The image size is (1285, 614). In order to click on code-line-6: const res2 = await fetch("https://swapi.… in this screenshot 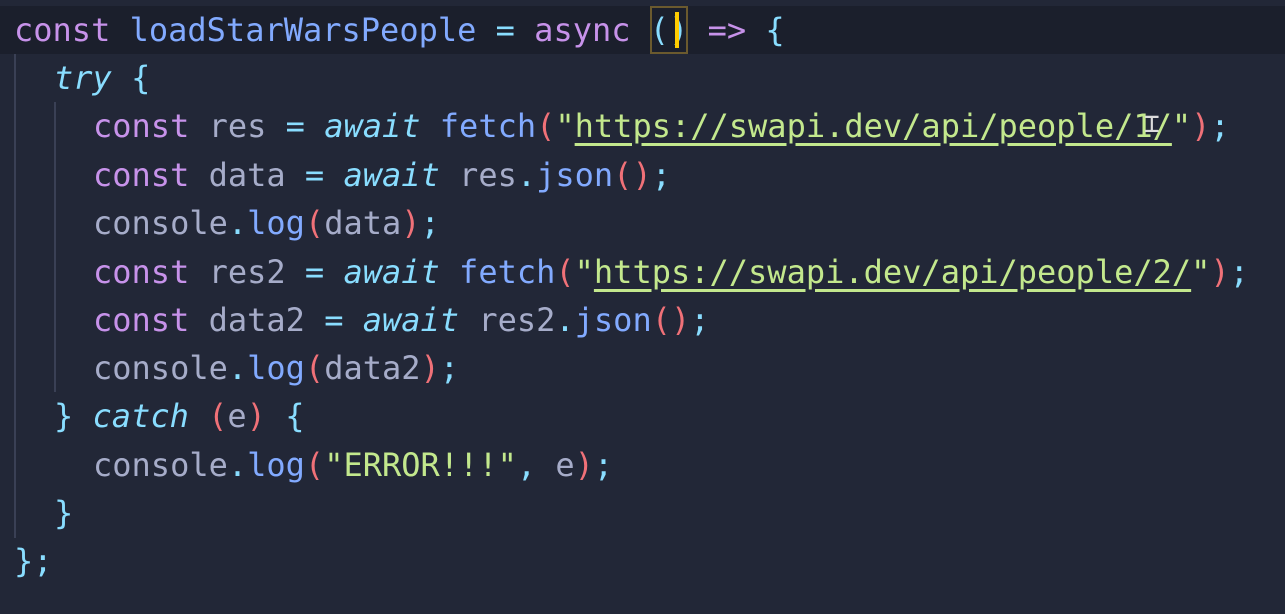, I will do `click(642, 272)`.